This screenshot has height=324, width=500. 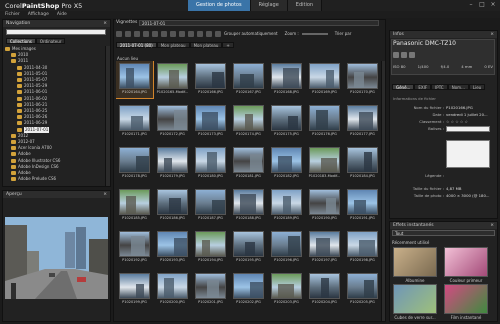 What do you see at coordinates (248, 121) in the screenshot?
I see `thumbnail: P1020174.JPG` at bounding box center [248, 121].